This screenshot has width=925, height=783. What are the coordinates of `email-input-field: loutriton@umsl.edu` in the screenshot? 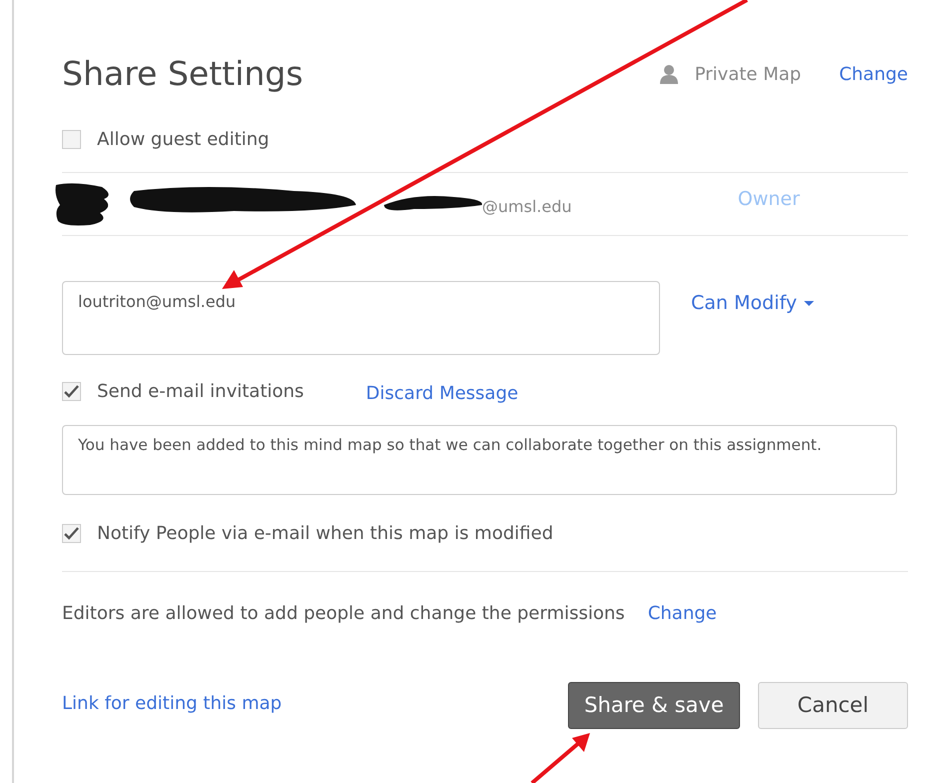 It's located at (361, 318).